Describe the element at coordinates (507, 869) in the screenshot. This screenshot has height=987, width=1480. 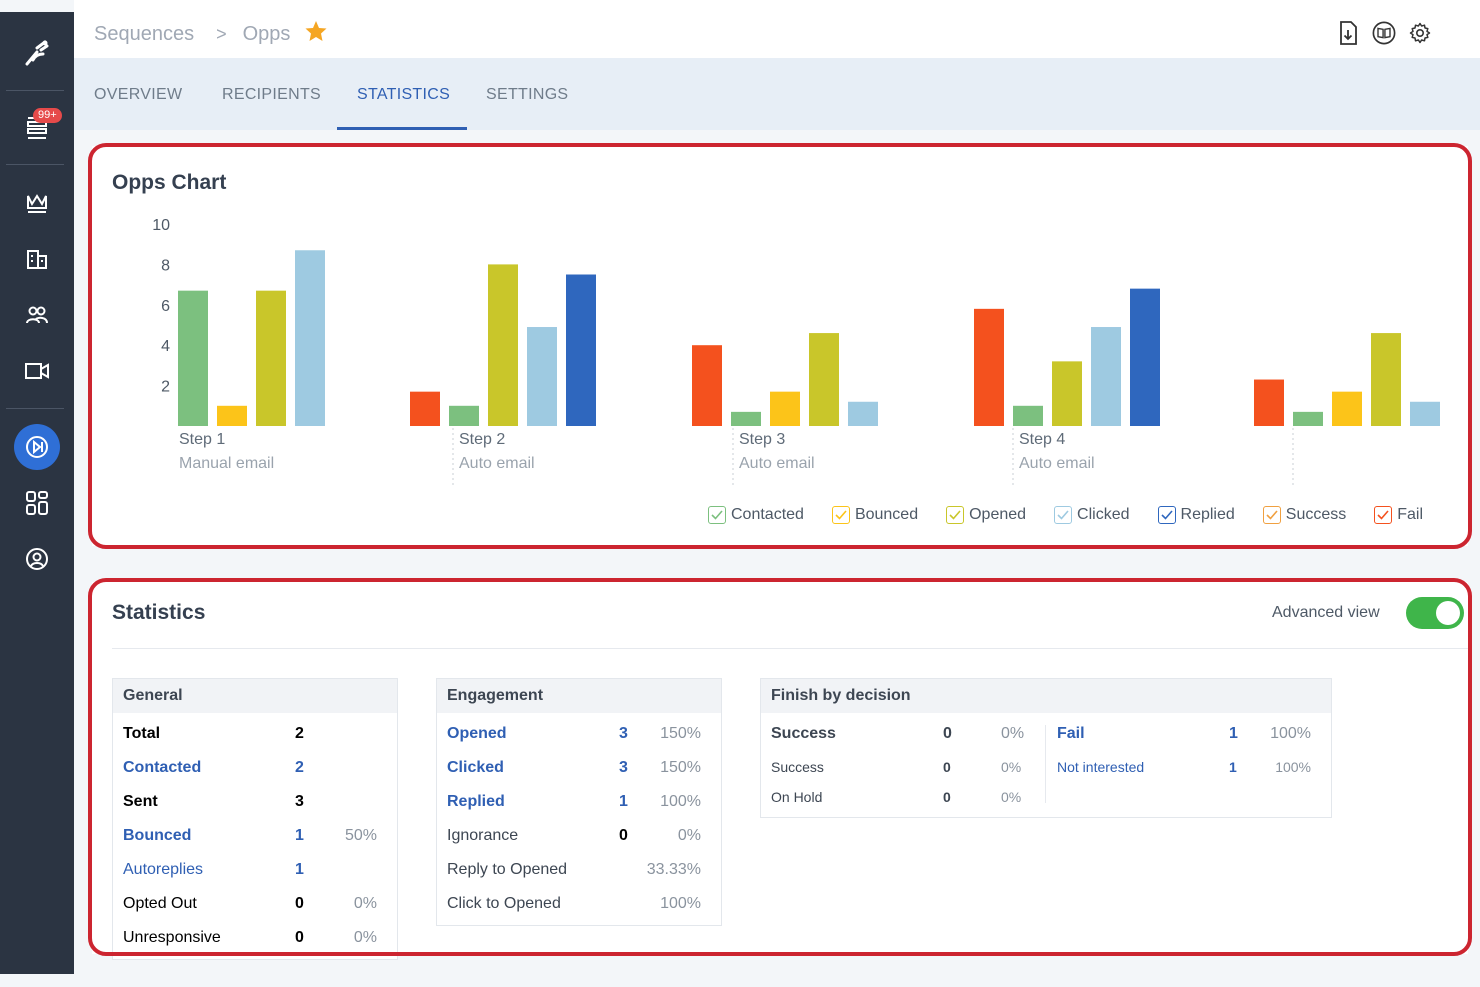
I see `stat-label-reply-to-opened: Reply to Opened` at that location.